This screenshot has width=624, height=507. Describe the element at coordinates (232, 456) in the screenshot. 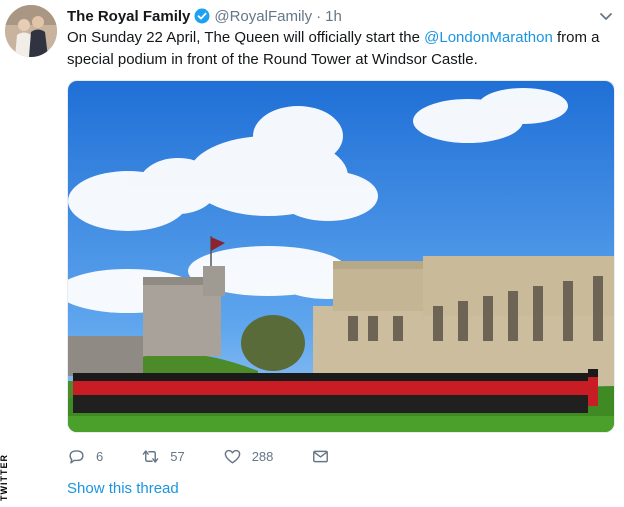

I see `like-icon` at that location.